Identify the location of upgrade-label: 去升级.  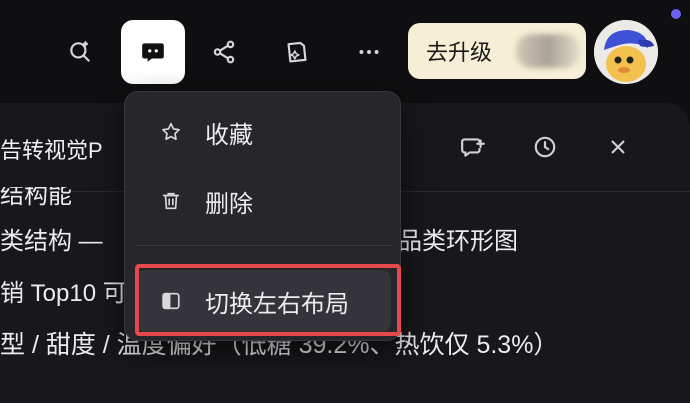
(459, 52).